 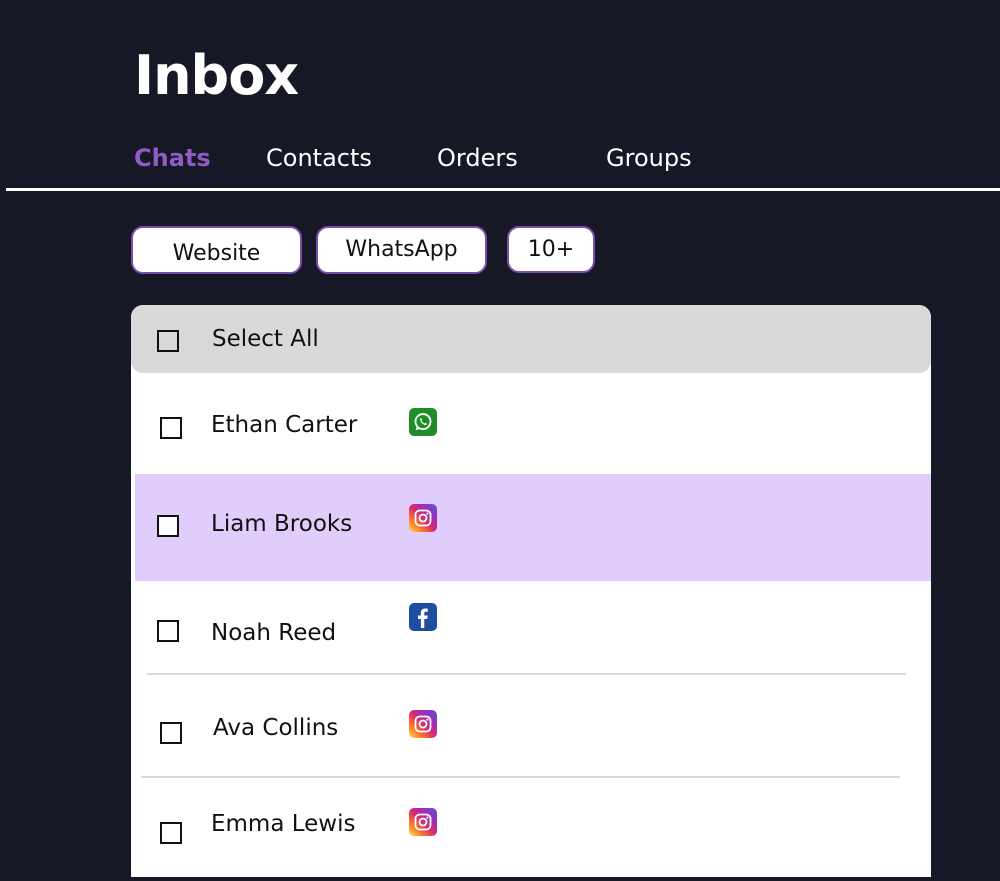 I want to click on tab-orders: Orders, so click(x=477, y=158).